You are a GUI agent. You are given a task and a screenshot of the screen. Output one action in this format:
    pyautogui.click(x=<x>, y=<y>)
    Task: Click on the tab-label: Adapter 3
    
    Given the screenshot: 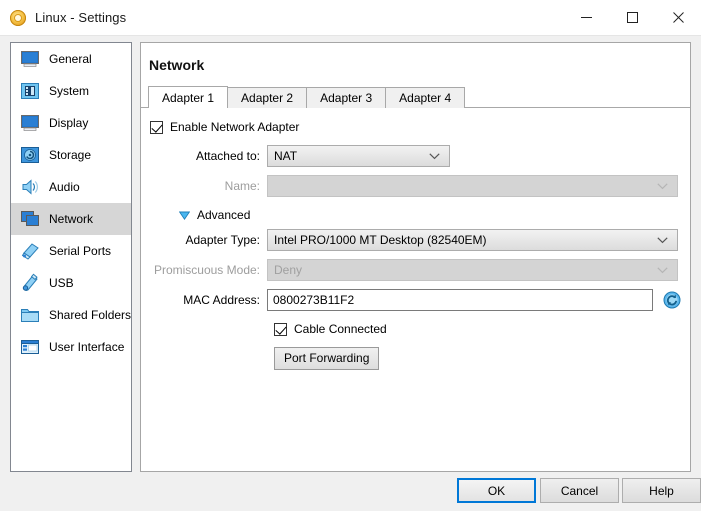 What is the action you would take?
    pyautogui.click(x=346, y=98)
    